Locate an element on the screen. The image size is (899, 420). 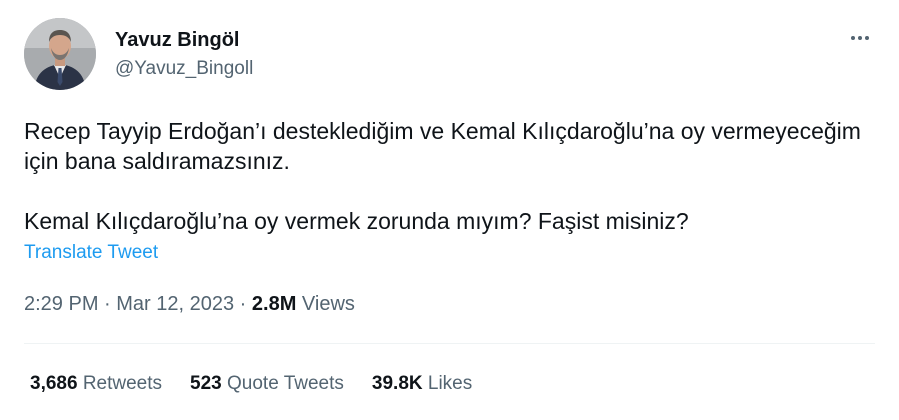
retweets-stat: 3,686 Retweets is located at coordinates (96, 384).